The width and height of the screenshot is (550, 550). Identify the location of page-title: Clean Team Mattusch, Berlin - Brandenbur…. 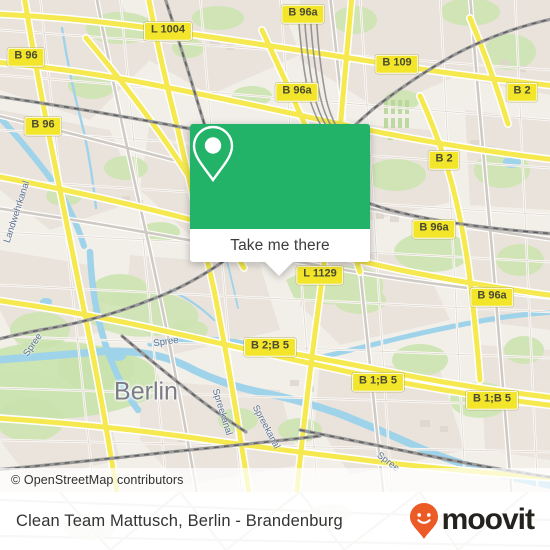
(179, 520).